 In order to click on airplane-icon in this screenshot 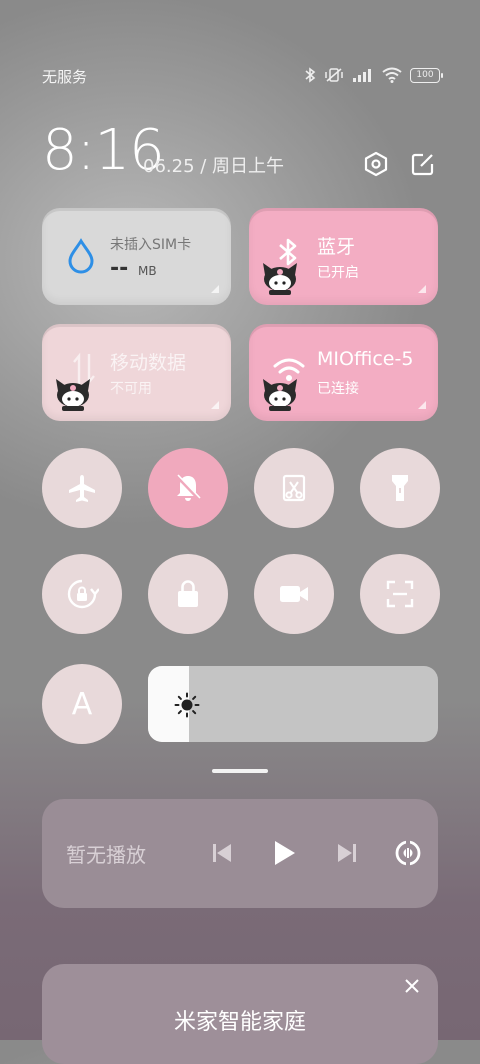, I will do `click(82, 488)`.